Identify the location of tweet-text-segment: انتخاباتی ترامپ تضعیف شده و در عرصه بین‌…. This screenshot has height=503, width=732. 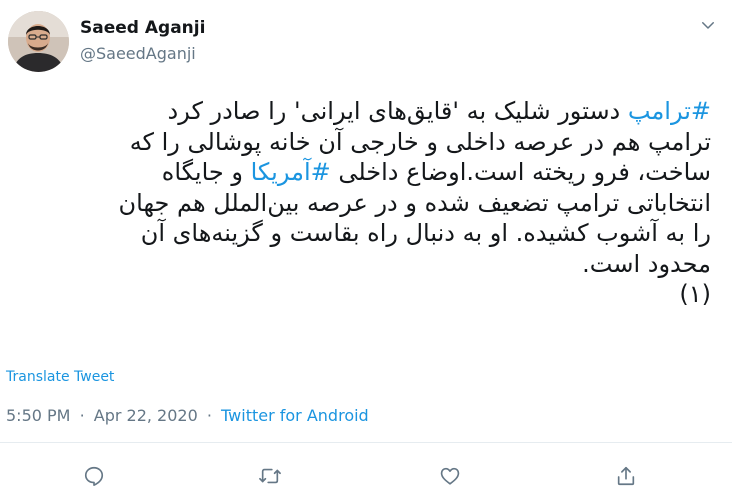
(415, 202).